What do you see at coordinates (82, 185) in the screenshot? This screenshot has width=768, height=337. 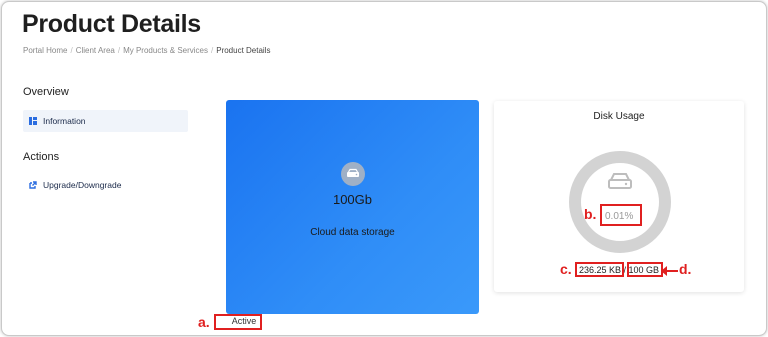 I see `sidebar-item-label: Upgrade/Downgrade` at bounding box center [82, 185].